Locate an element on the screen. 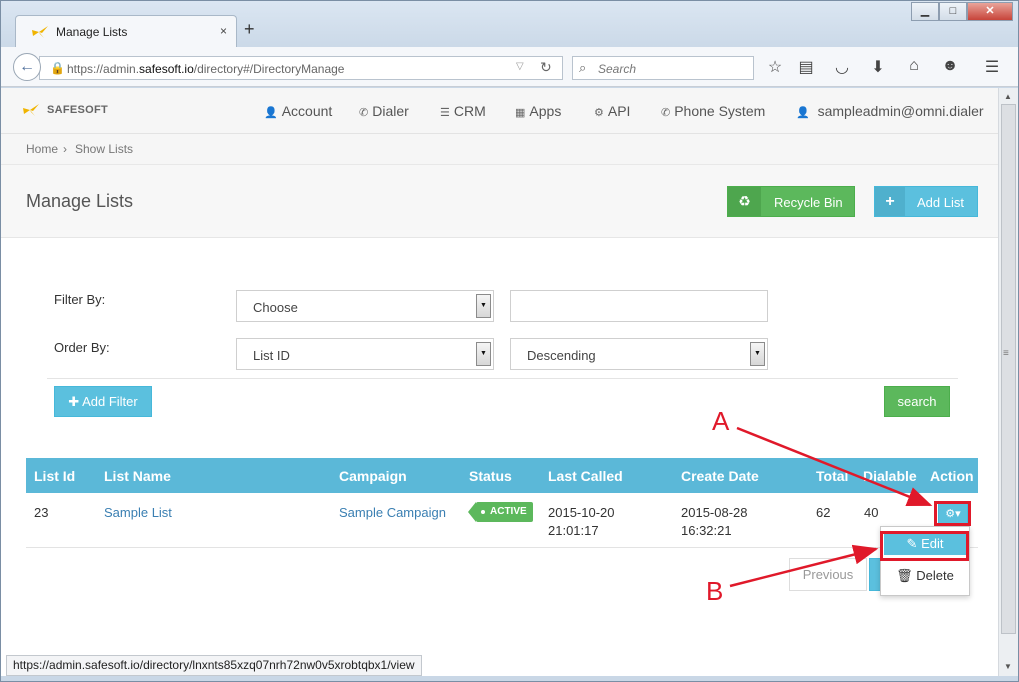 This screenshot has height=682, width=1019. cell-dialable: 40 is located at coordinates (871, 512).